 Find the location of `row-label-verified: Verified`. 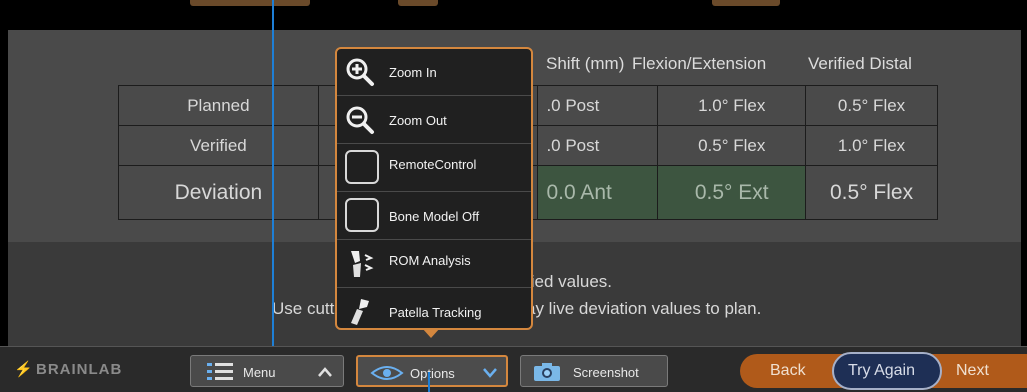

row-label-verified: Verified is located at coordinates (218, 145).